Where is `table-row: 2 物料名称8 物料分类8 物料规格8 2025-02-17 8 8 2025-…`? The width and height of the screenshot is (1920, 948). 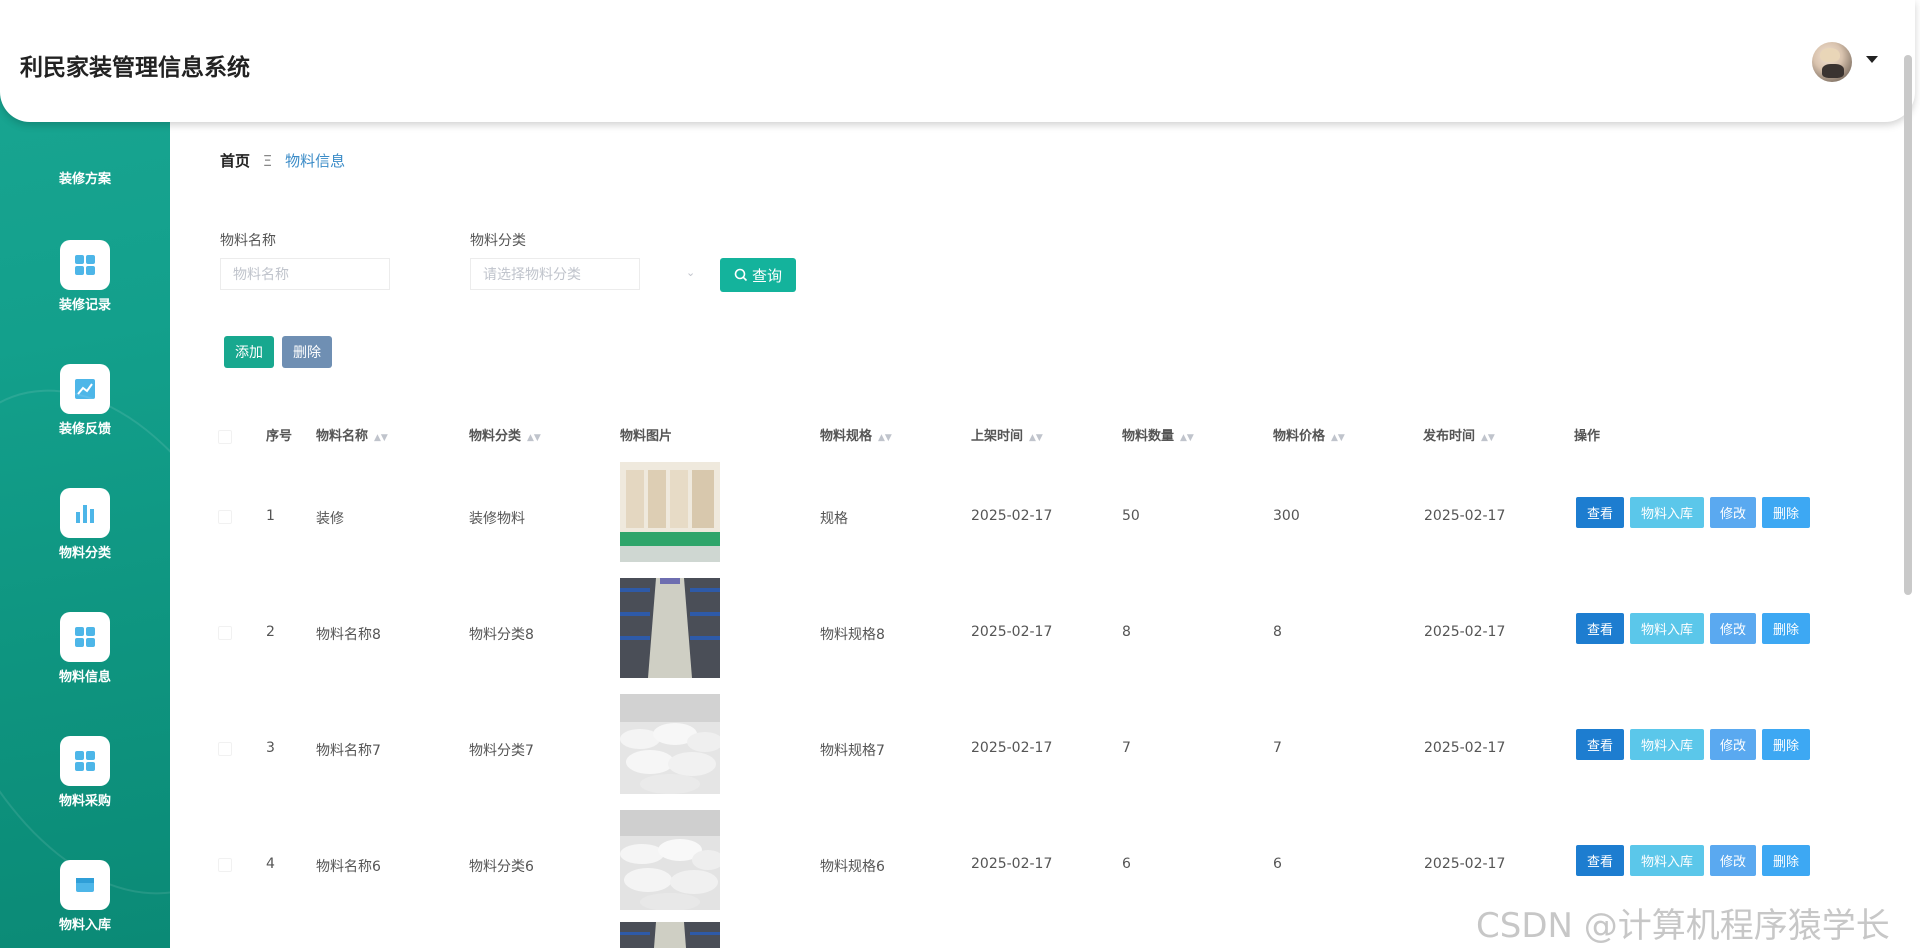
table-row: 2 物料名称8 物料分类8 物料规格8 2025-02-17 8 8 2025-… is located at coordinates (950, 630).